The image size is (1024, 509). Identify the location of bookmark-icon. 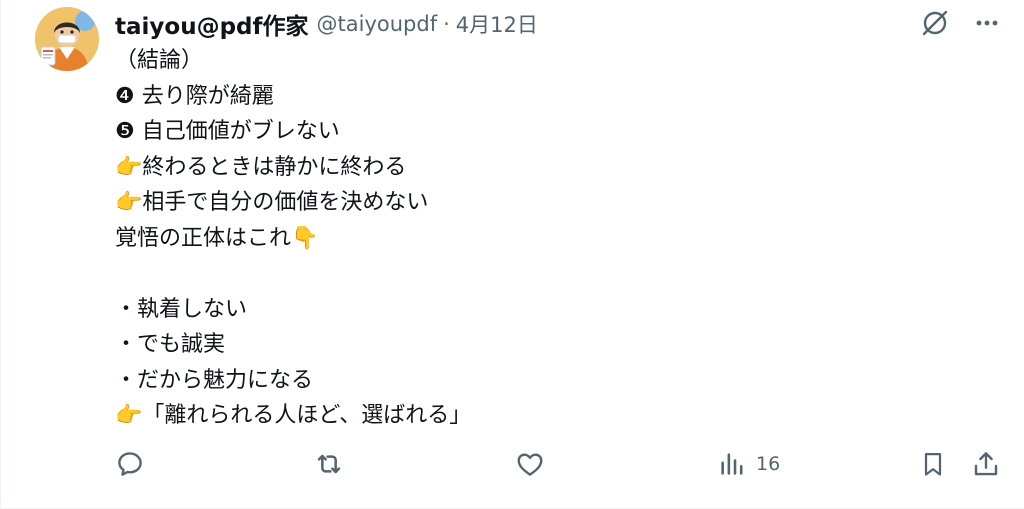
(933, 464).